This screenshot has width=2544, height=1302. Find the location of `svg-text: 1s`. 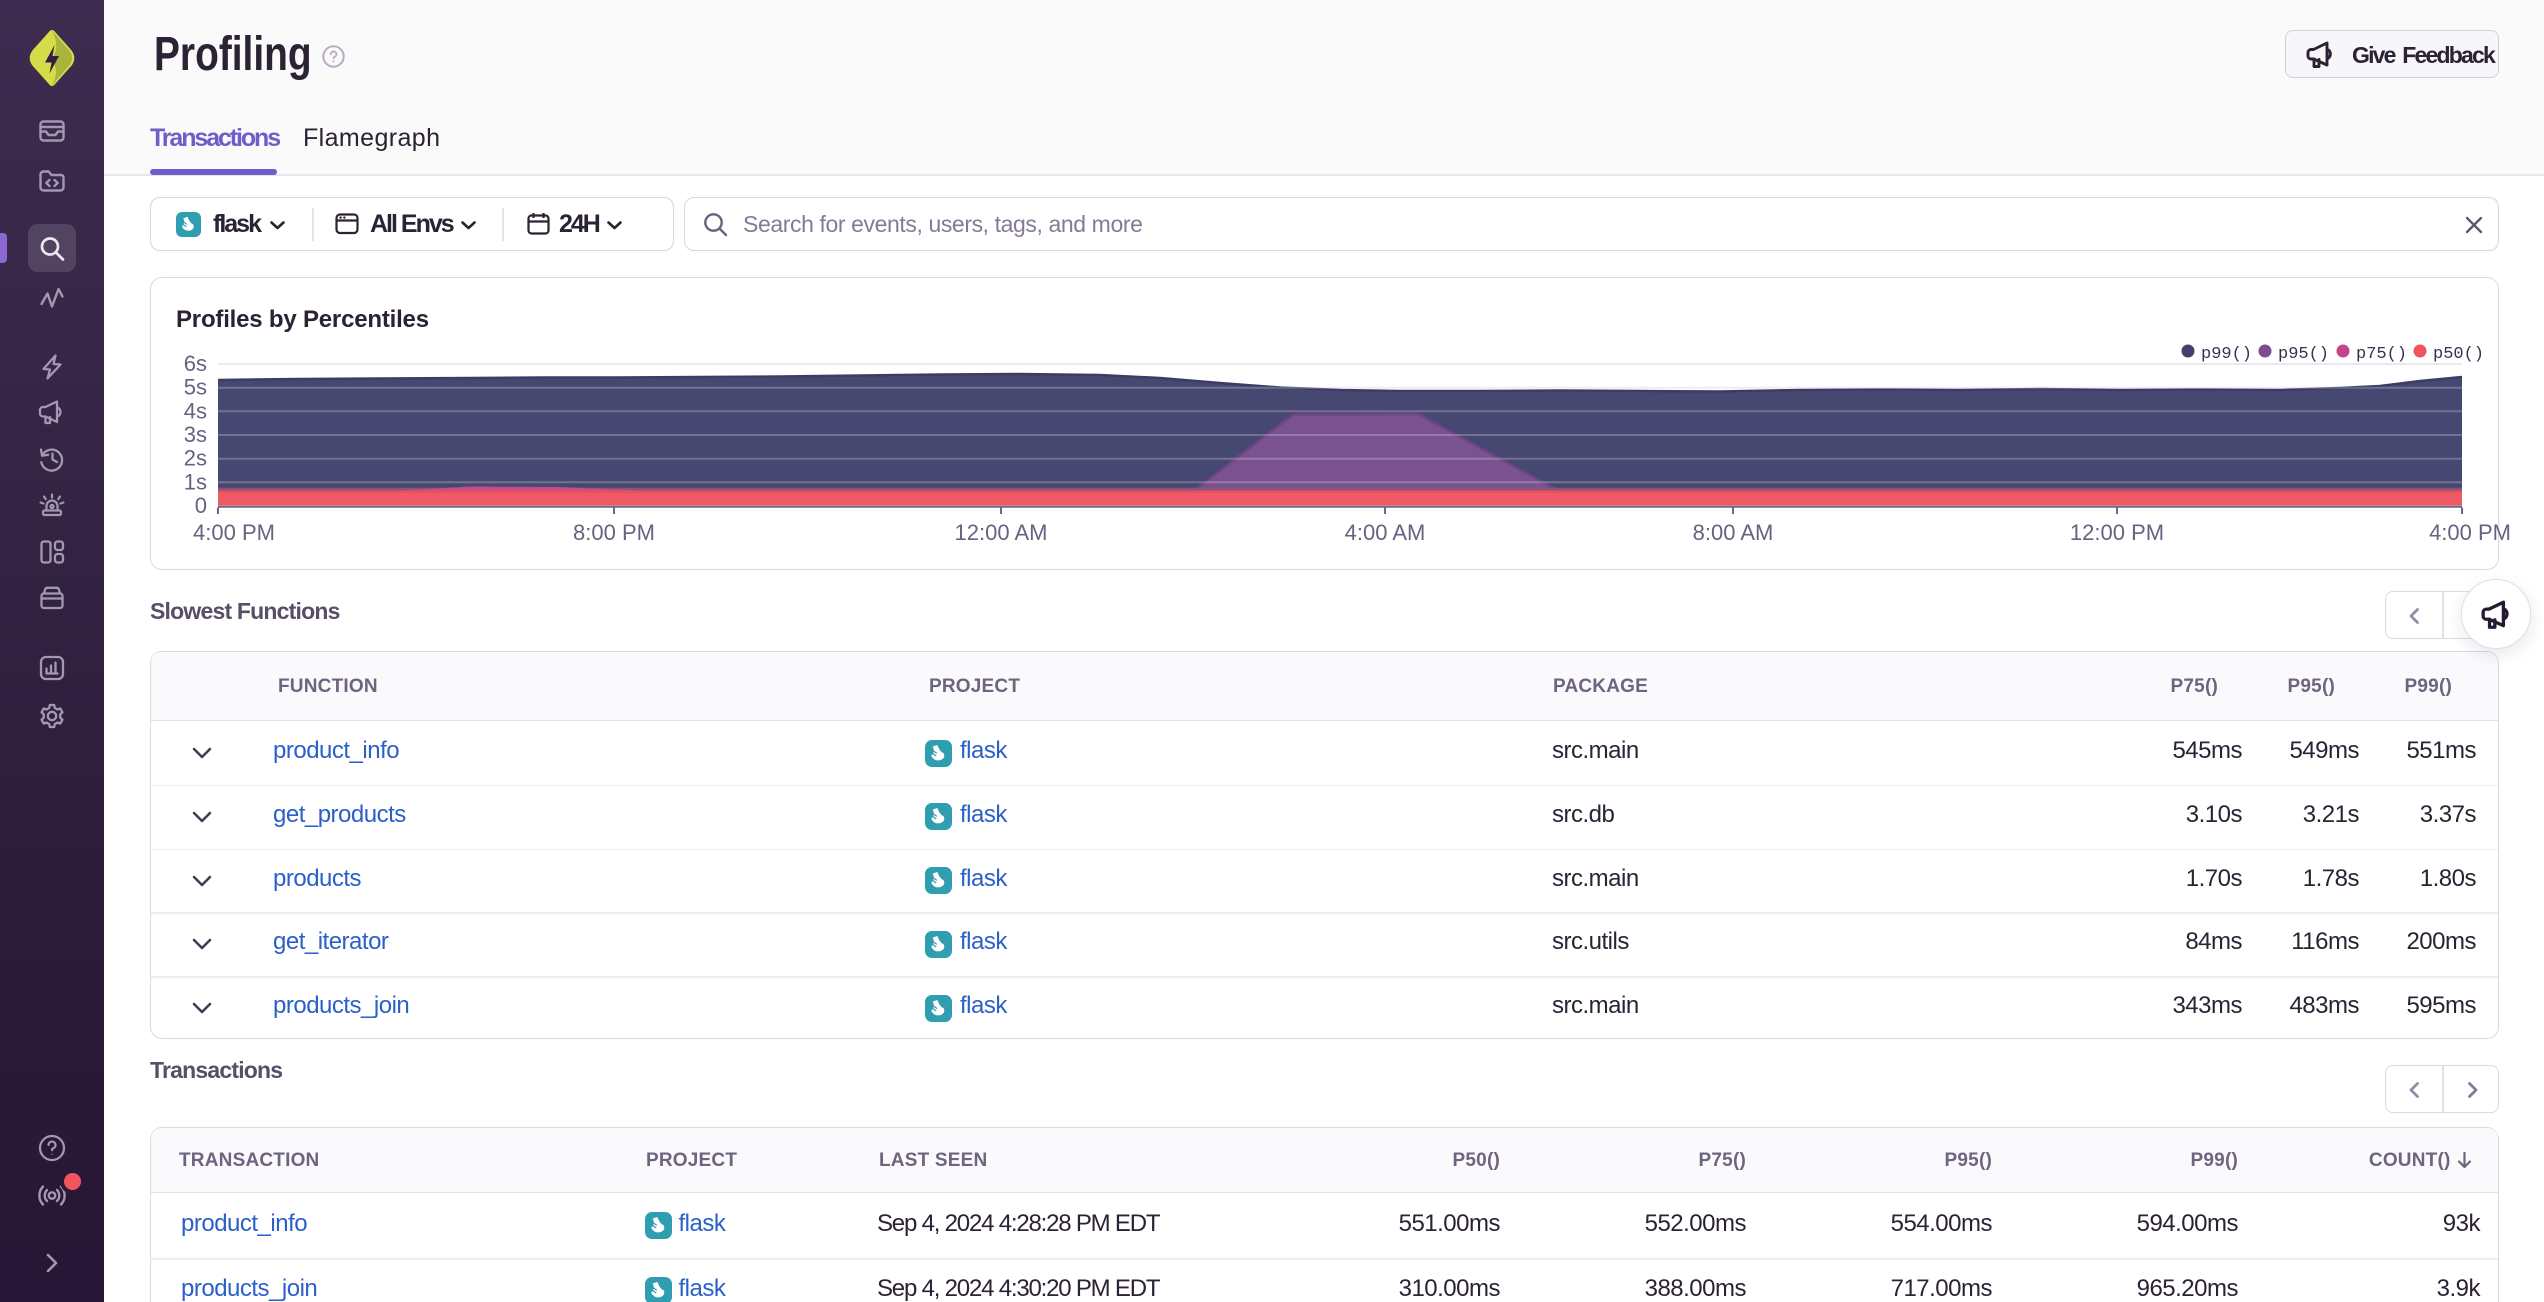

svg-text: 1s is located at coordinates (195, 481).